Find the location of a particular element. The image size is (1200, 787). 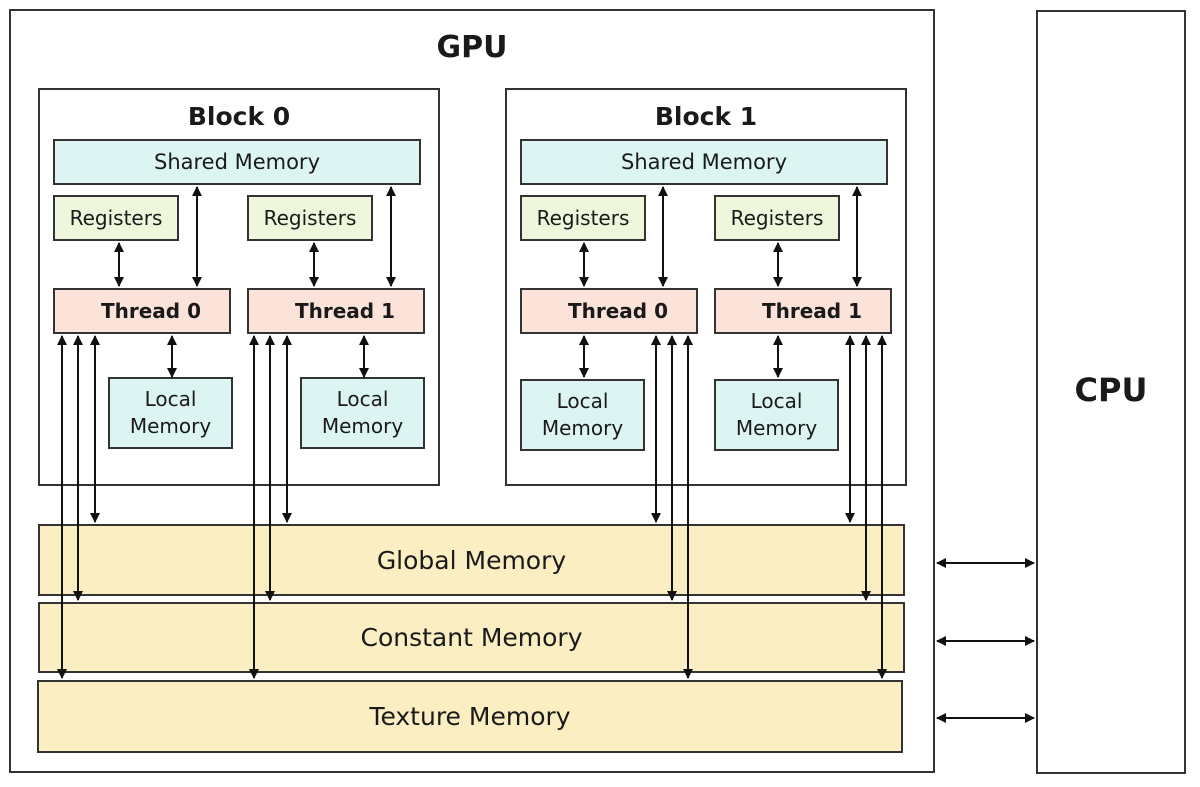

global-memory: Global Memory is located at coordinates (471, 560).